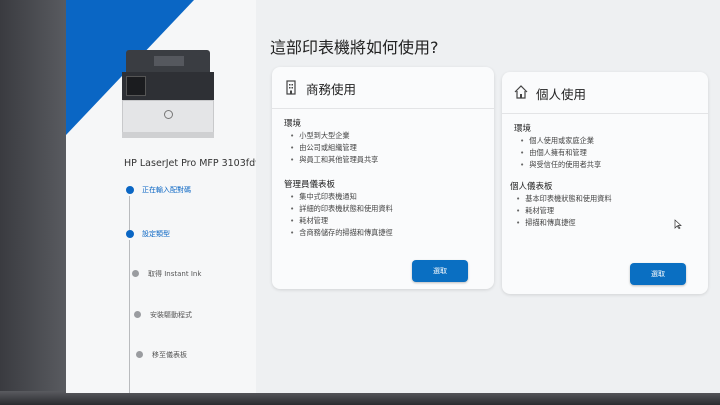 This screenshot has height=405, width=720. I want to click on printer-image, so click(168, 95).